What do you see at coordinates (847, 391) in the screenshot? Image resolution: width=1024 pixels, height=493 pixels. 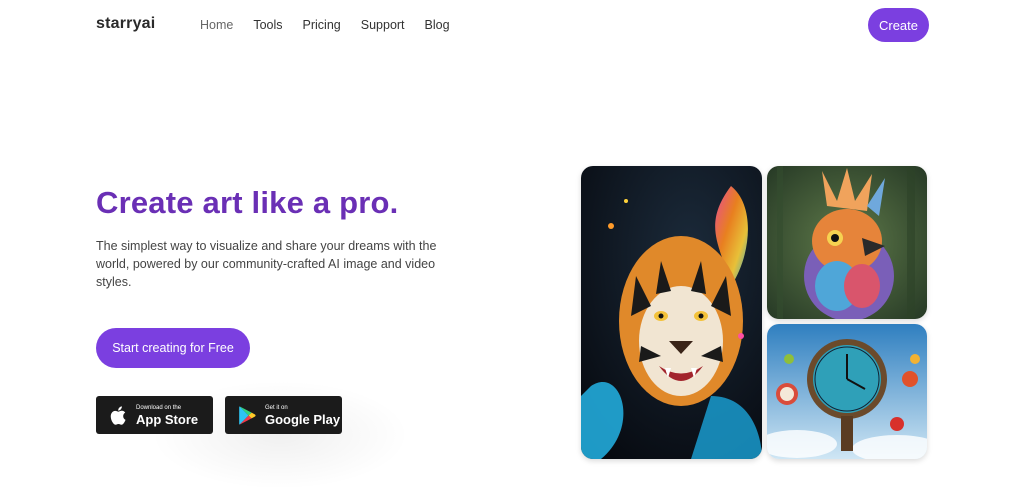 I see `clock-artwork` at bounding box center [847, 391].